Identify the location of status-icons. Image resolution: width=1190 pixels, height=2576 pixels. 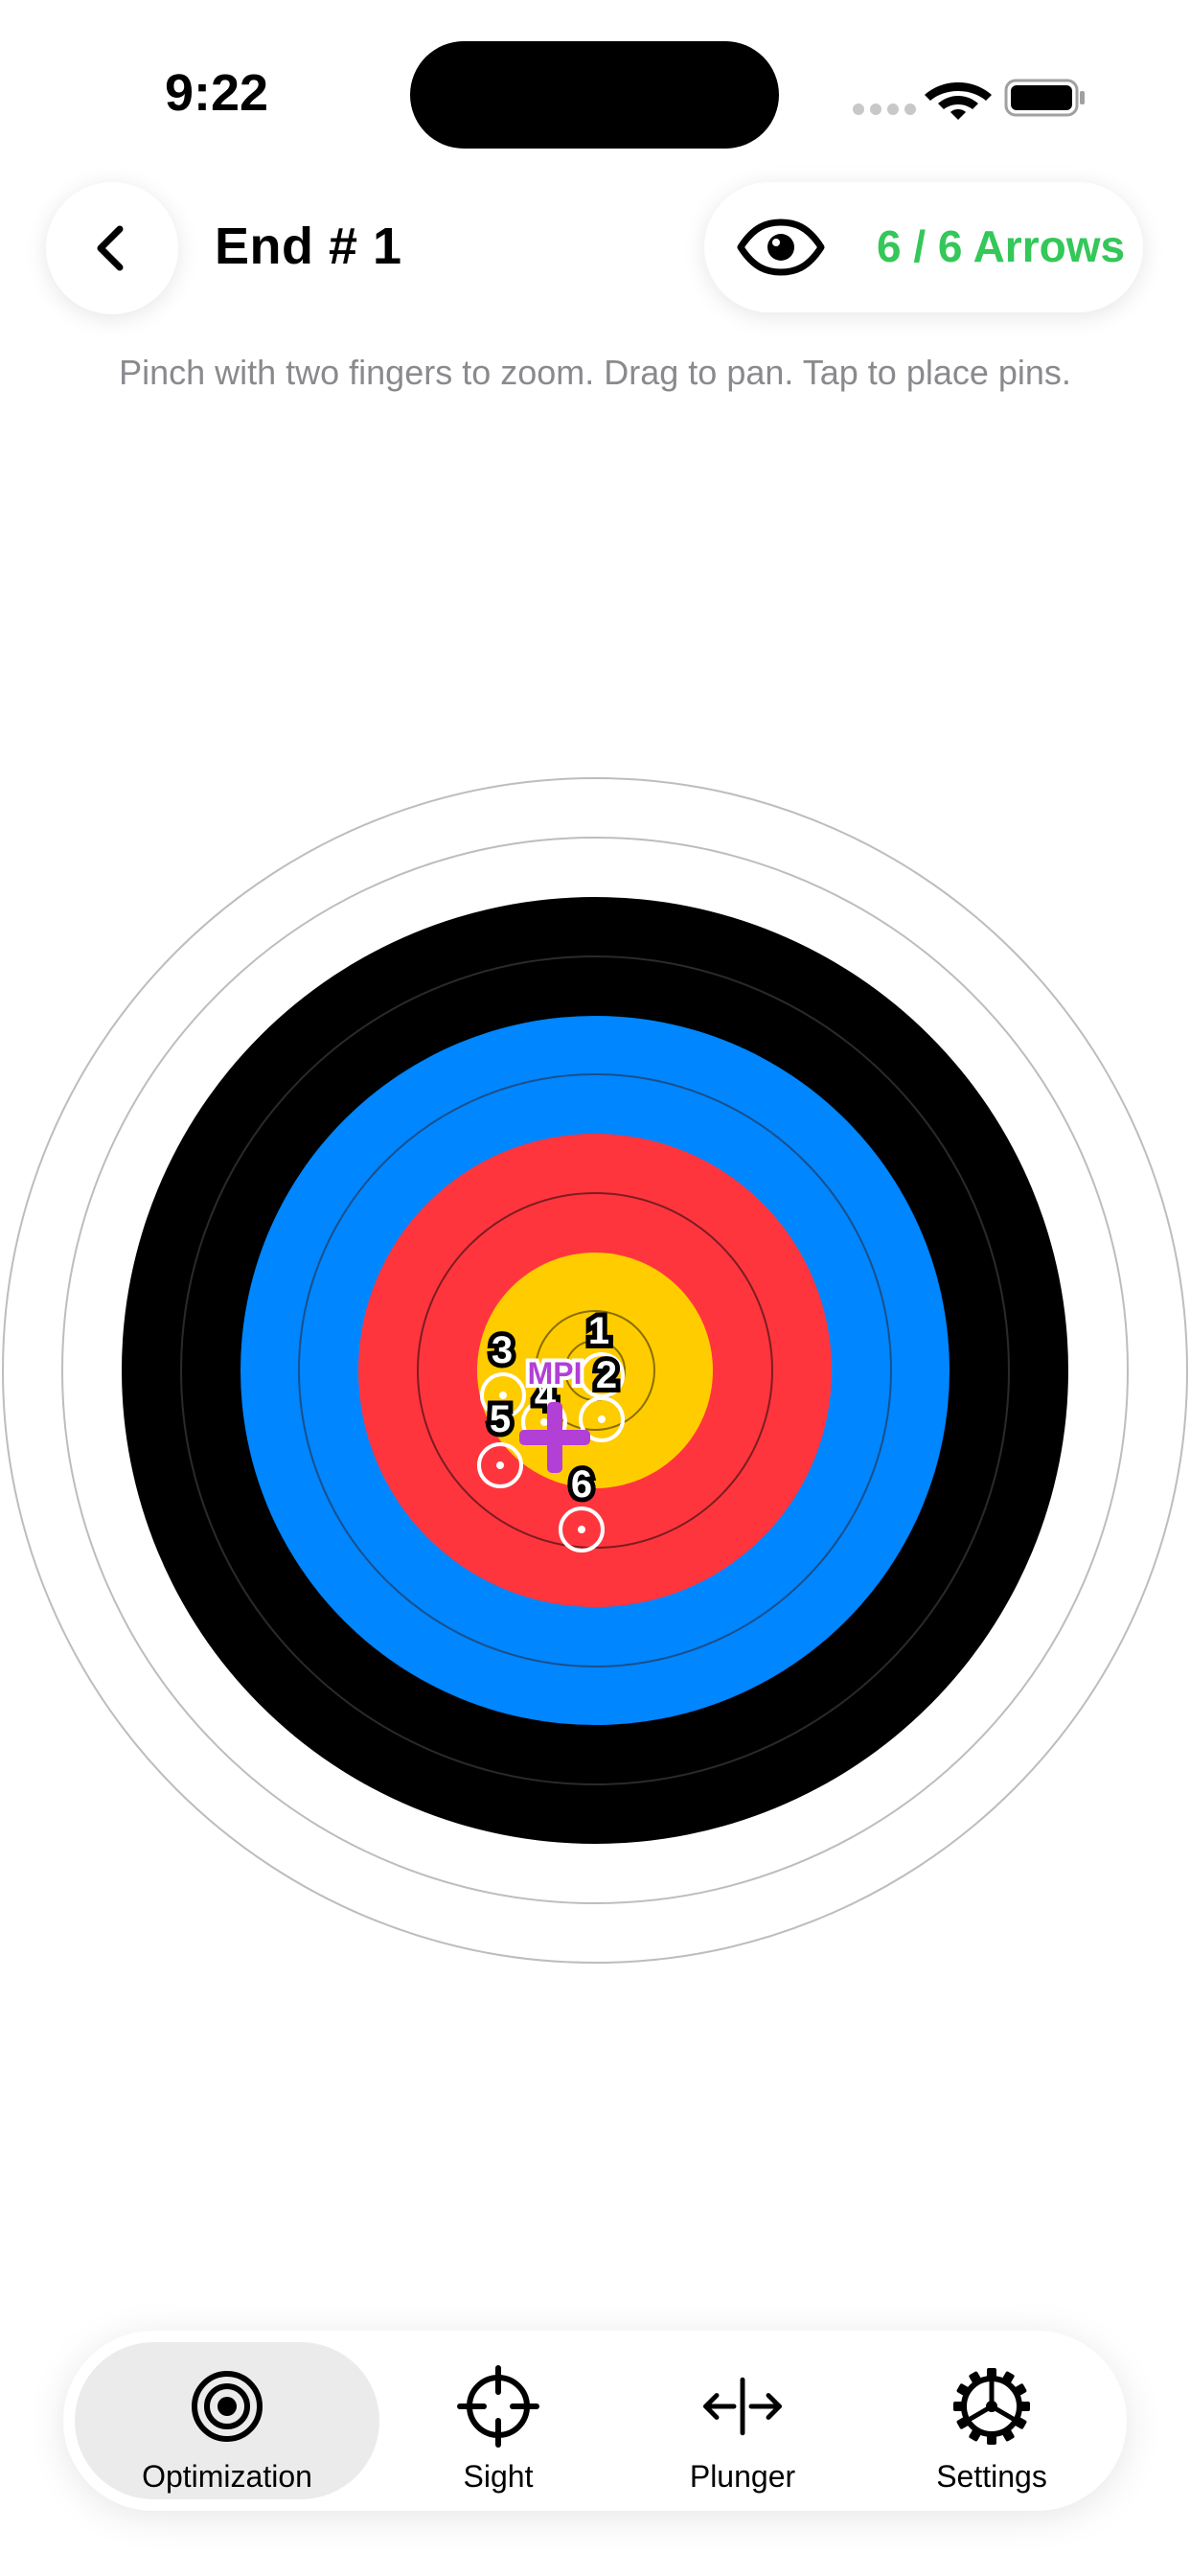
(969, 99).